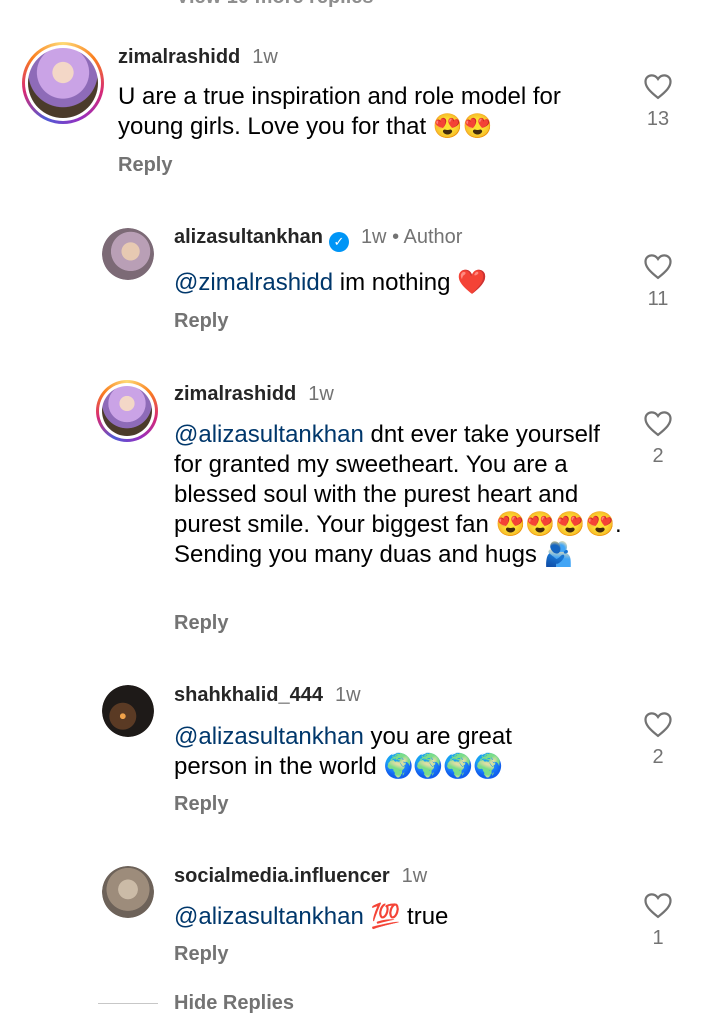 This screenshot has height=1024, width=709. I want to click on hide-replies-button: Hide Replies, so click(234, 1003).